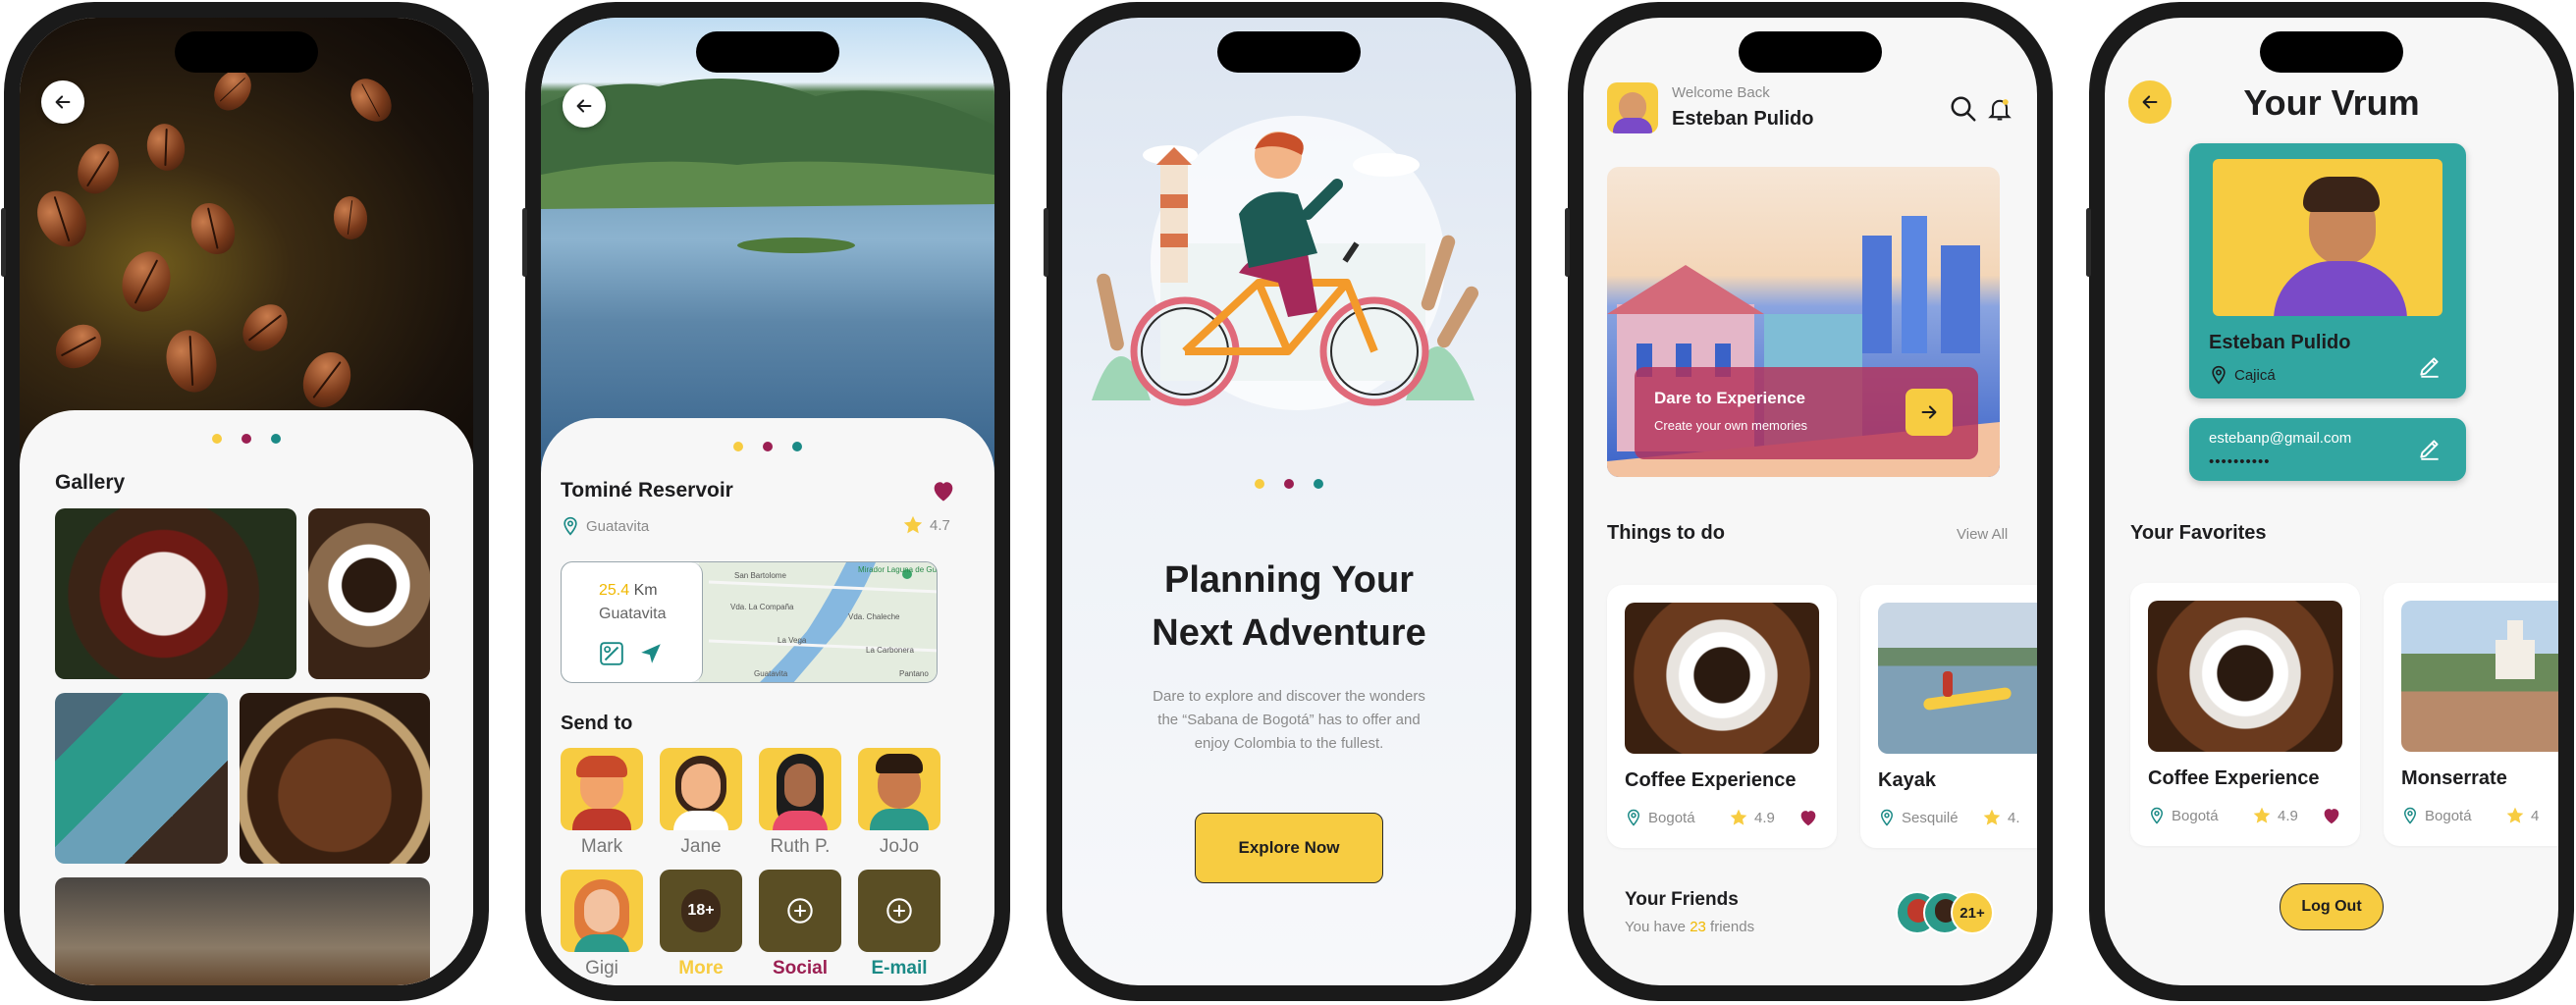  What do you see at coordinates (899, 803) in the screenshot?
I see `contact-jojo: JoJo` at bounding box center [899, 803].